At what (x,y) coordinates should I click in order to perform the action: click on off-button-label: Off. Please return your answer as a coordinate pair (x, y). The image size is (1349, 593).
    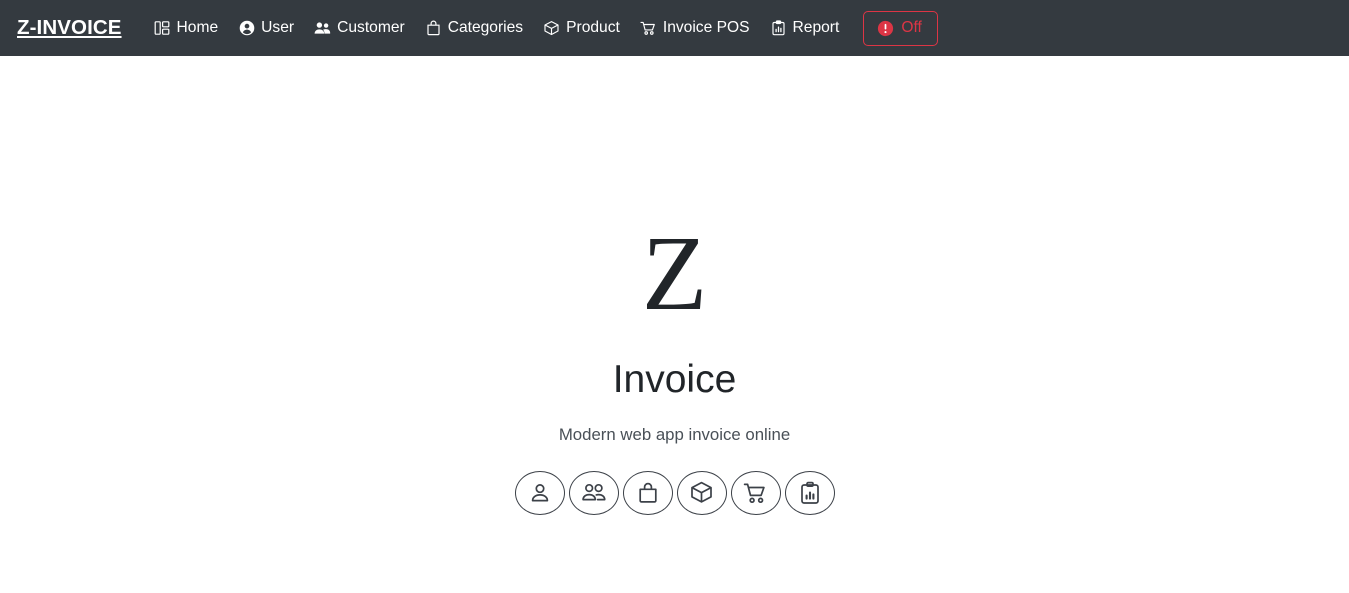
    Looking at the image, I should click on (911, 28).